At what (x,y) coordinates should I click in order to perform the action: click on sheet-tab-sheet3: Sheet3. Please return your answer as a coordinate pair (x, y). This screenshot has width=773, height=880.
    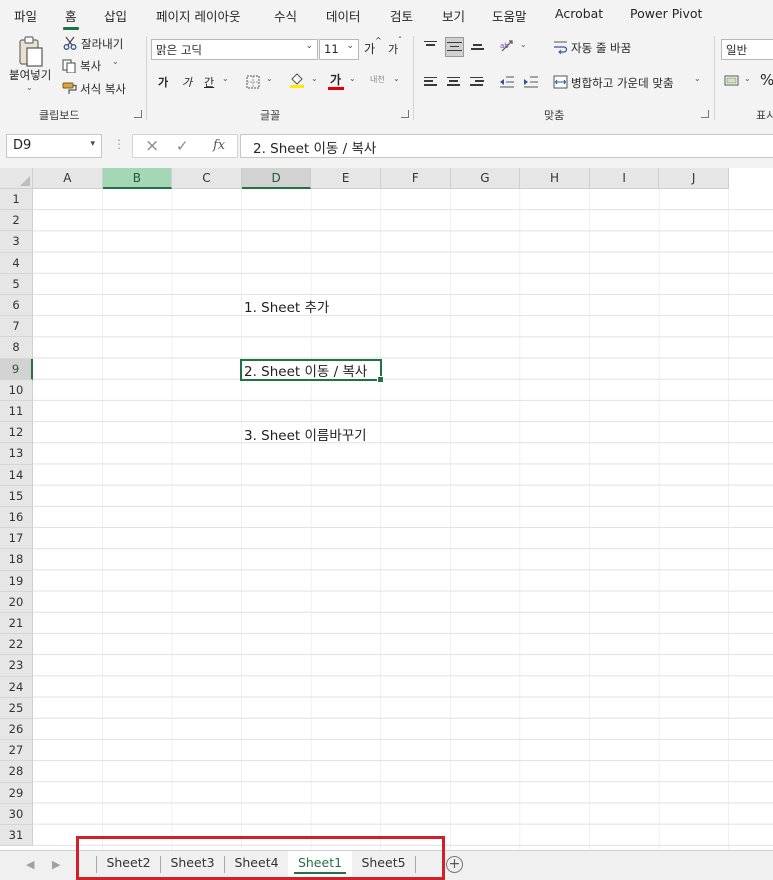
    Looking at the image, I should click on (192, 864).